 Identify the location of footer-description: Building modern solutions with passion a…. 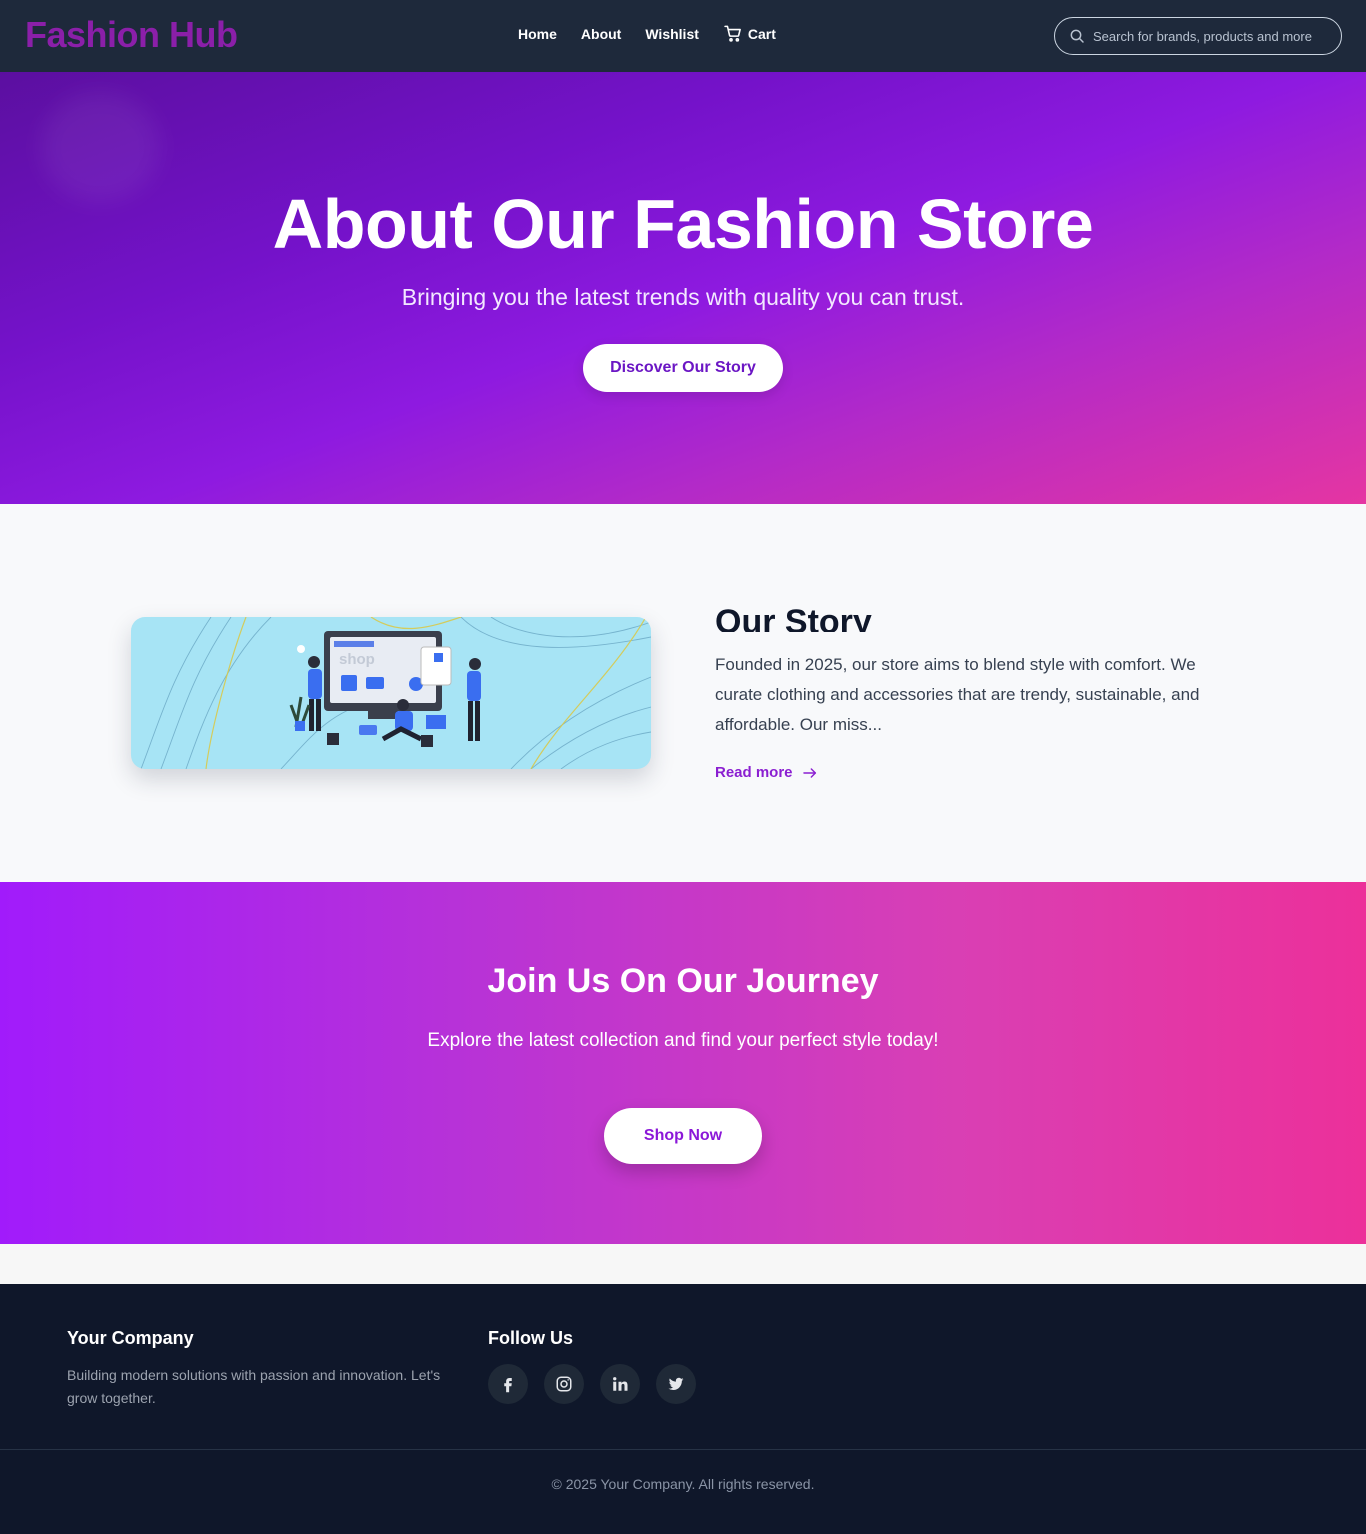
(254, 1386).